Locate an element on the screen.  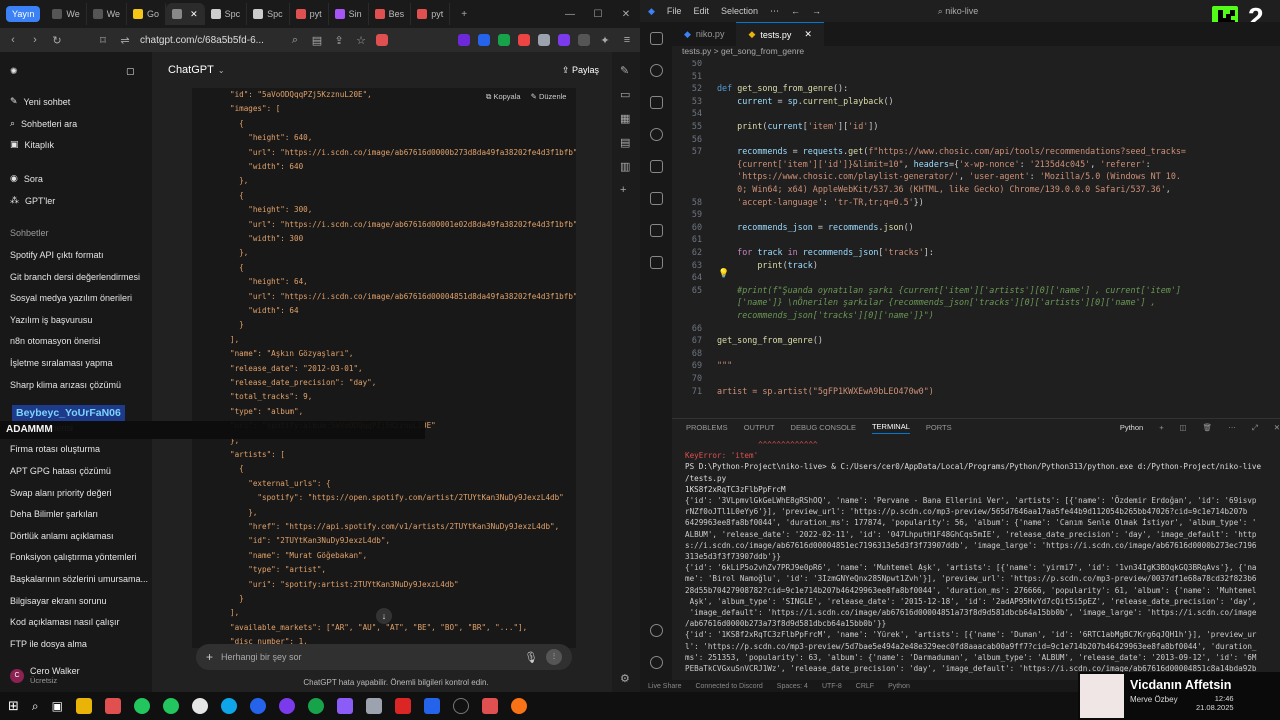
chat-list-item: FTP ile dosya alma is located at coordinates (48, 644).